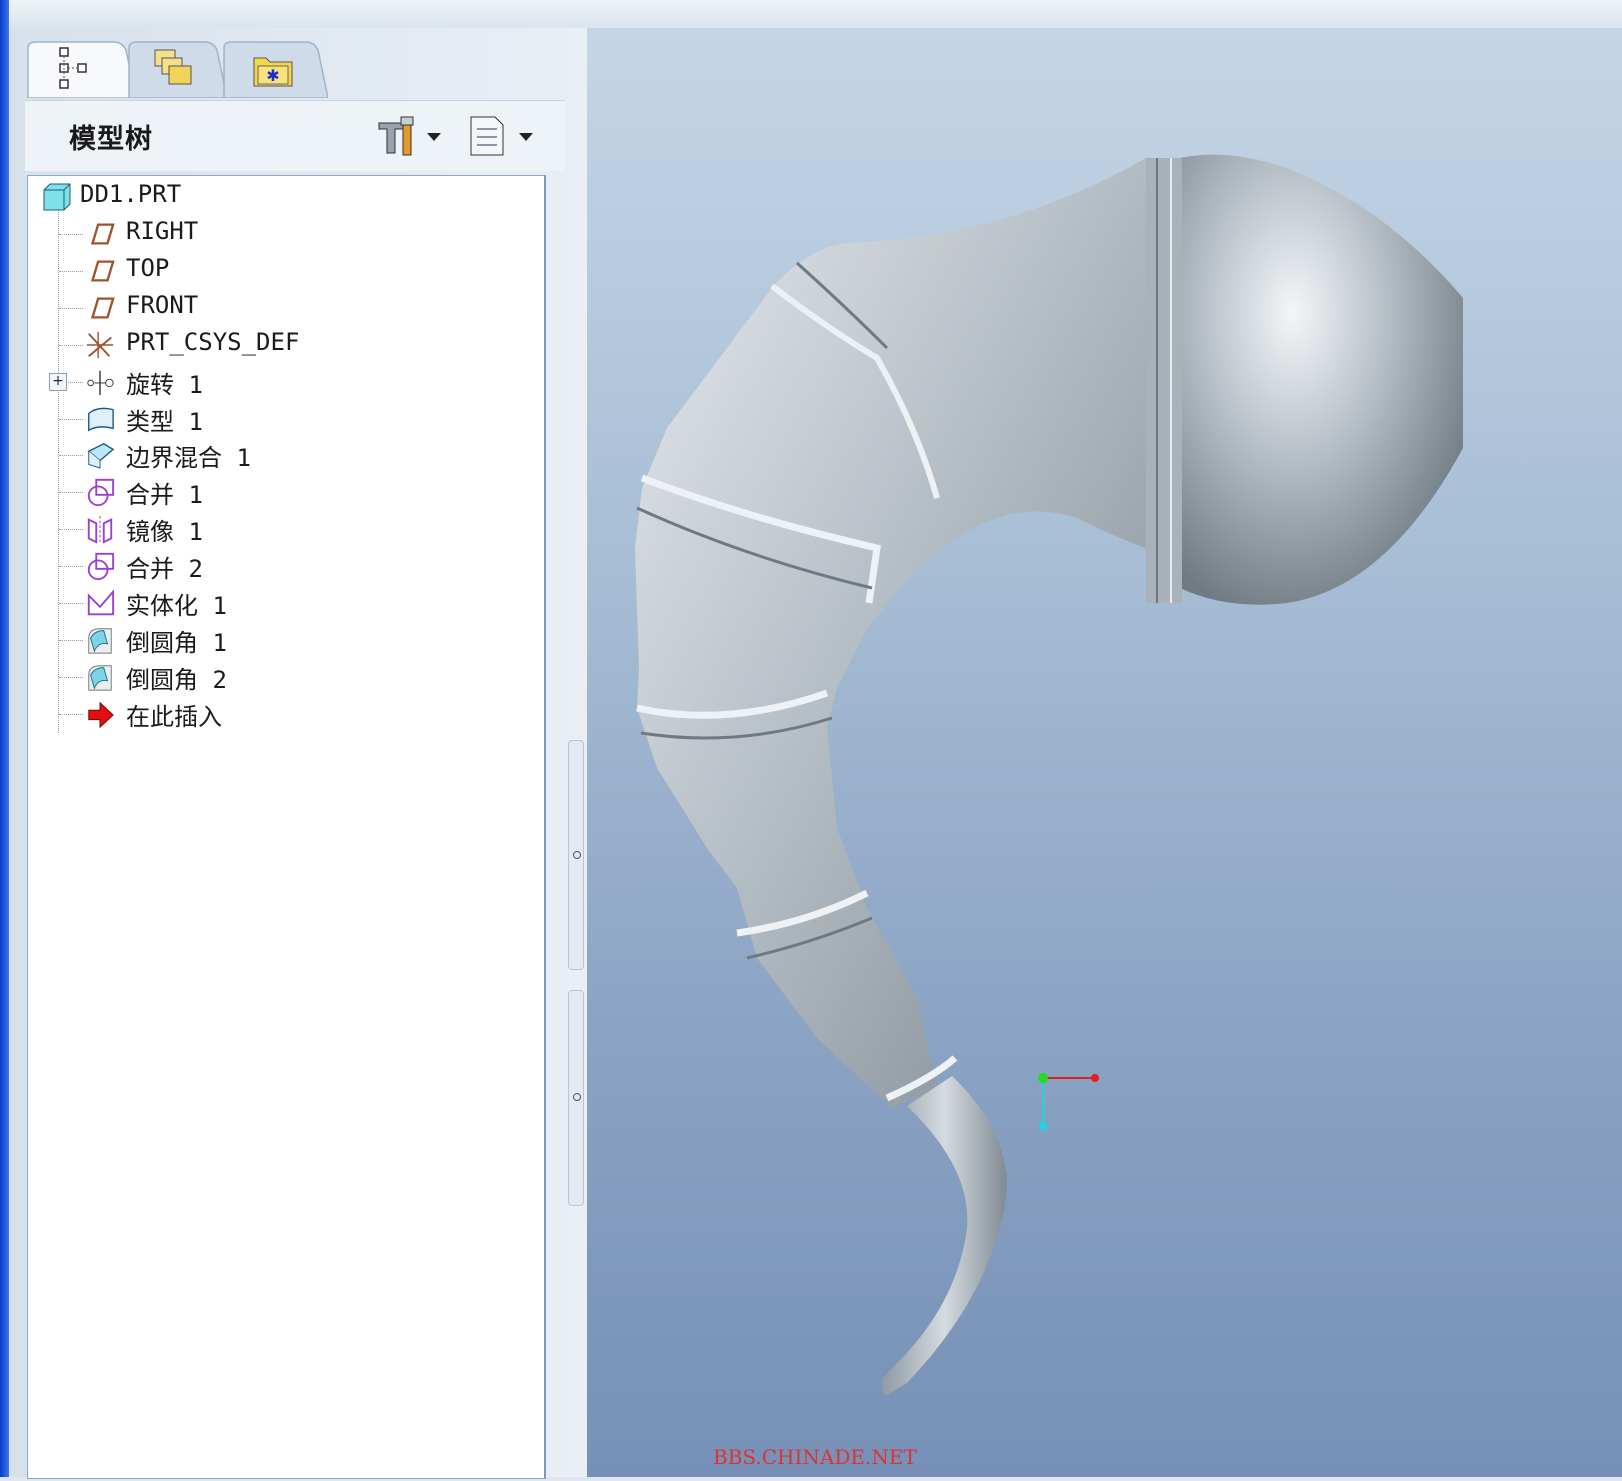  What do you see at coordinates (176, 606) in the screenshot?
I see `tree-item-label: 实体化 1` at bounding box center [176, 606].